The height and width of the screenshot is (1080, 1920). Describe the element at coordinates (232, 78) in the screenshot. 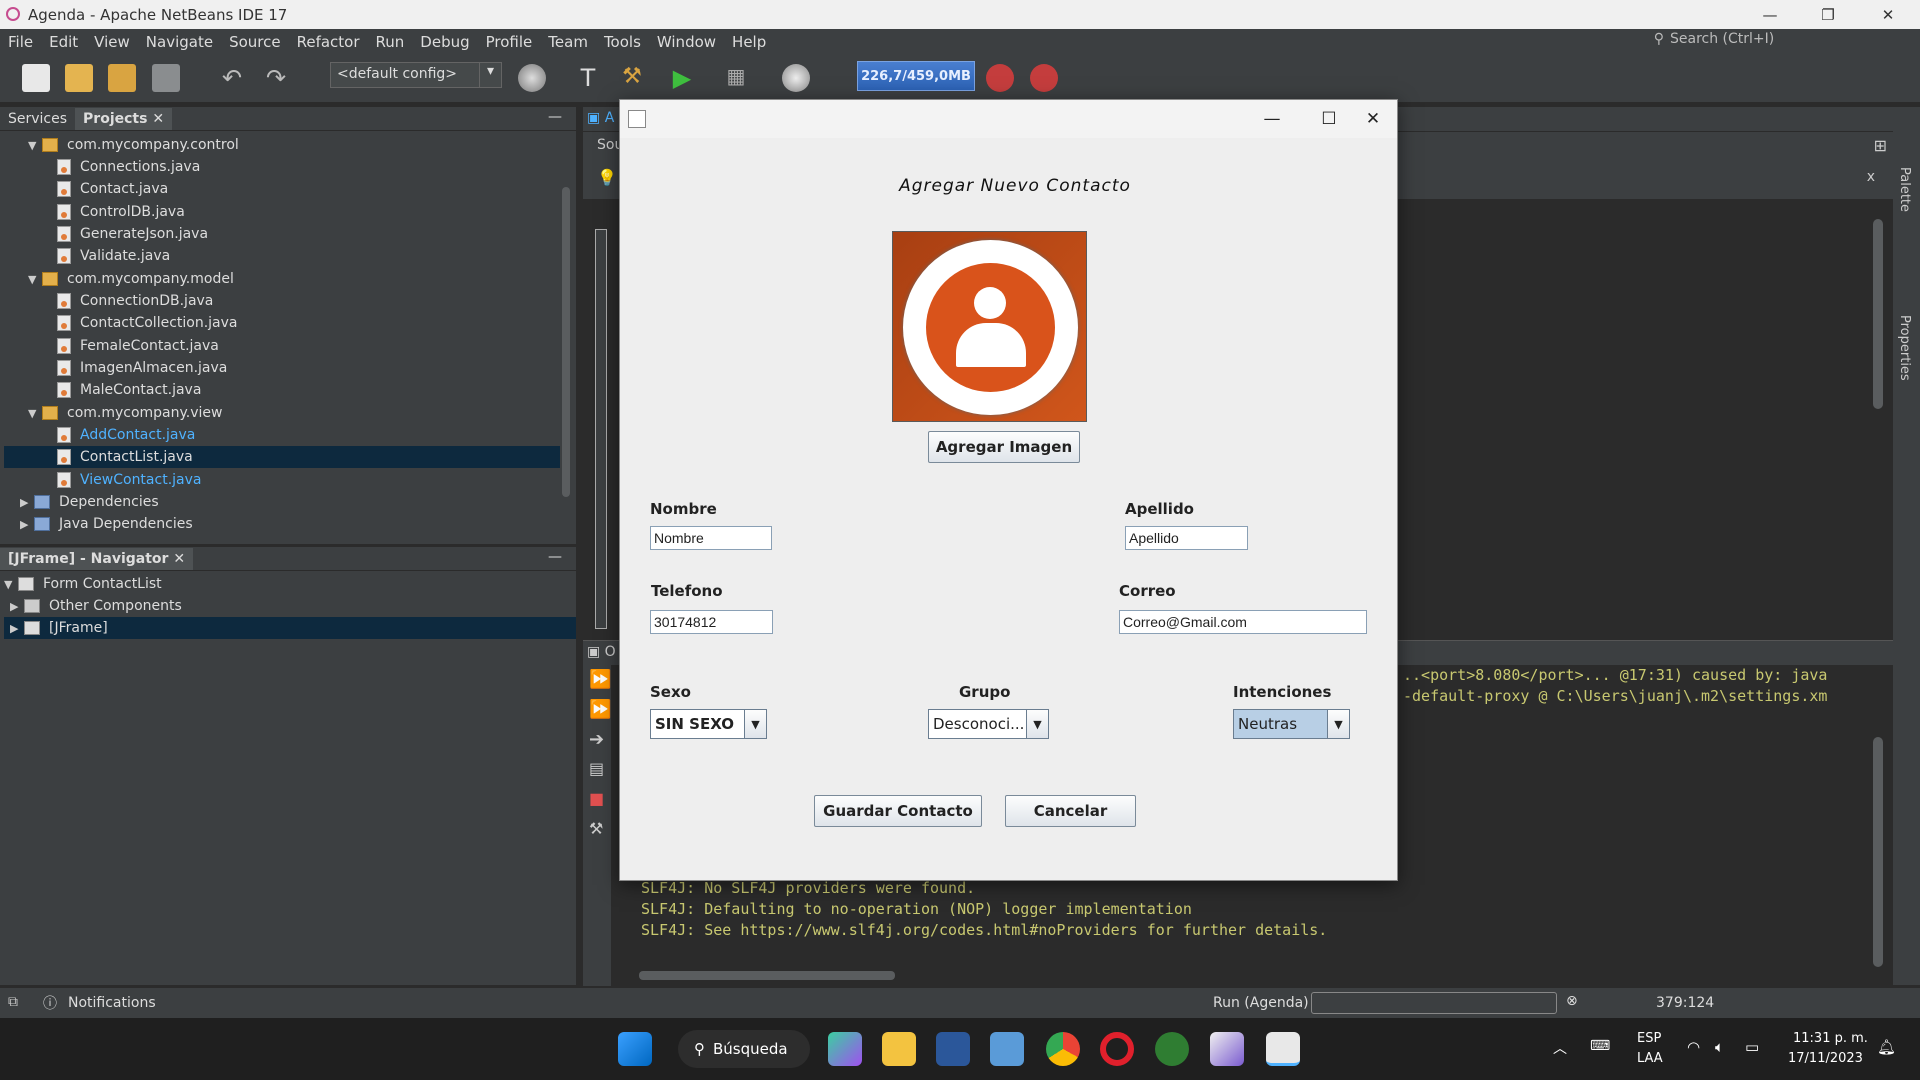

I see `undo-icon: ↶` at that location.